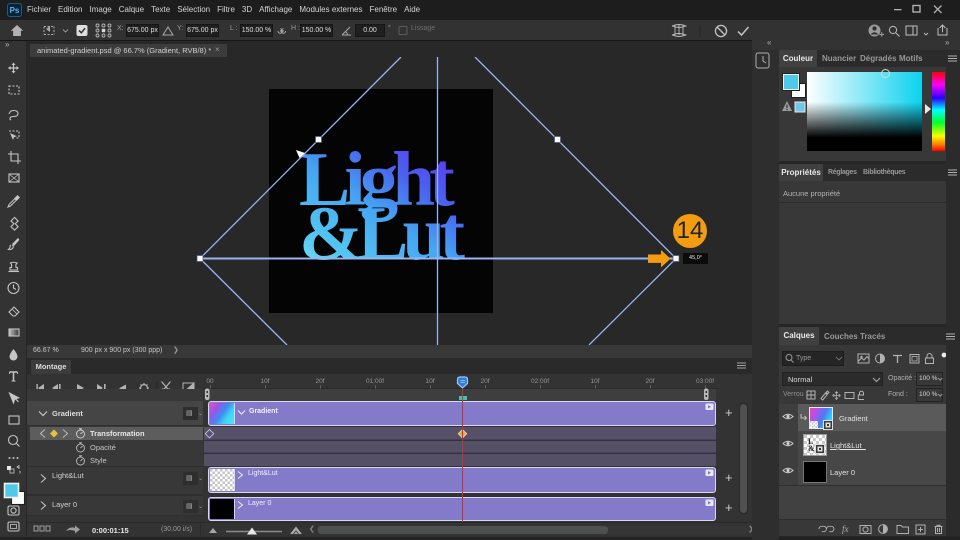 The image size is (960, 540). Describe the element at coordinates (845, 529) in the screenshot. I see `svg-text: fx` at that location.